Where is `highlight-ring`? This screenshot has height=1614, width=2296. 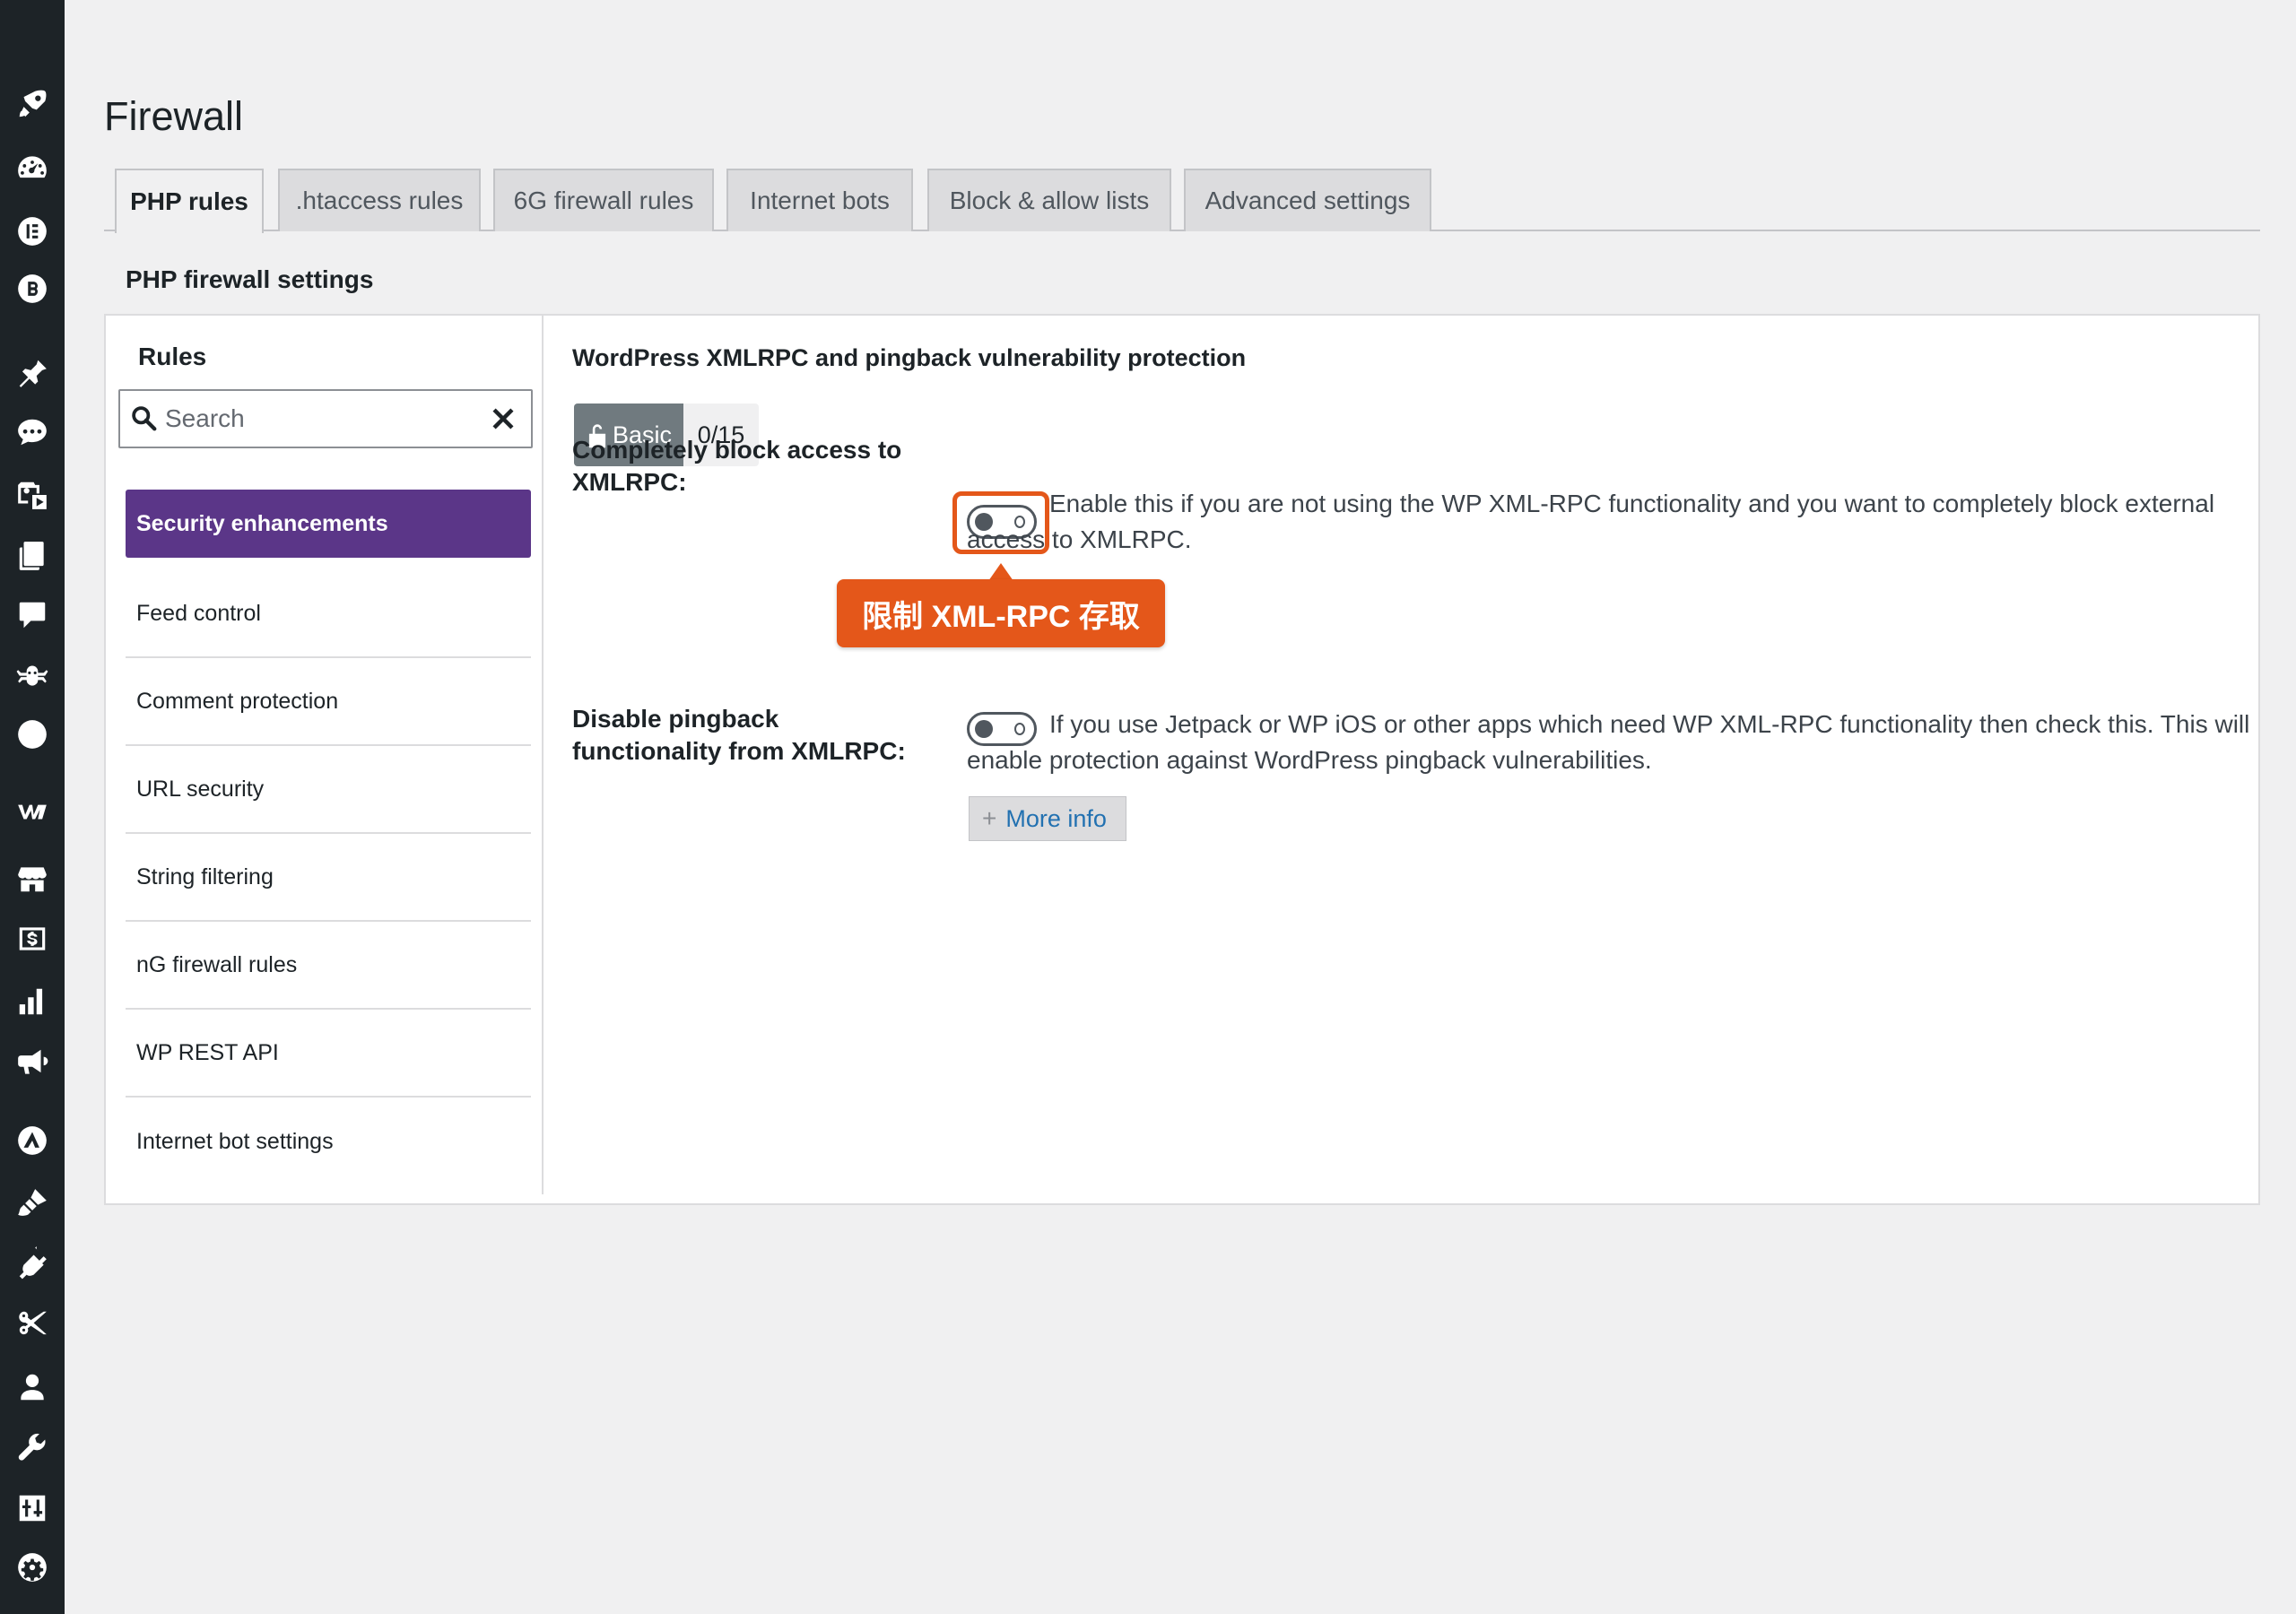
highlight-ring is located at coordinates (1000, 522).